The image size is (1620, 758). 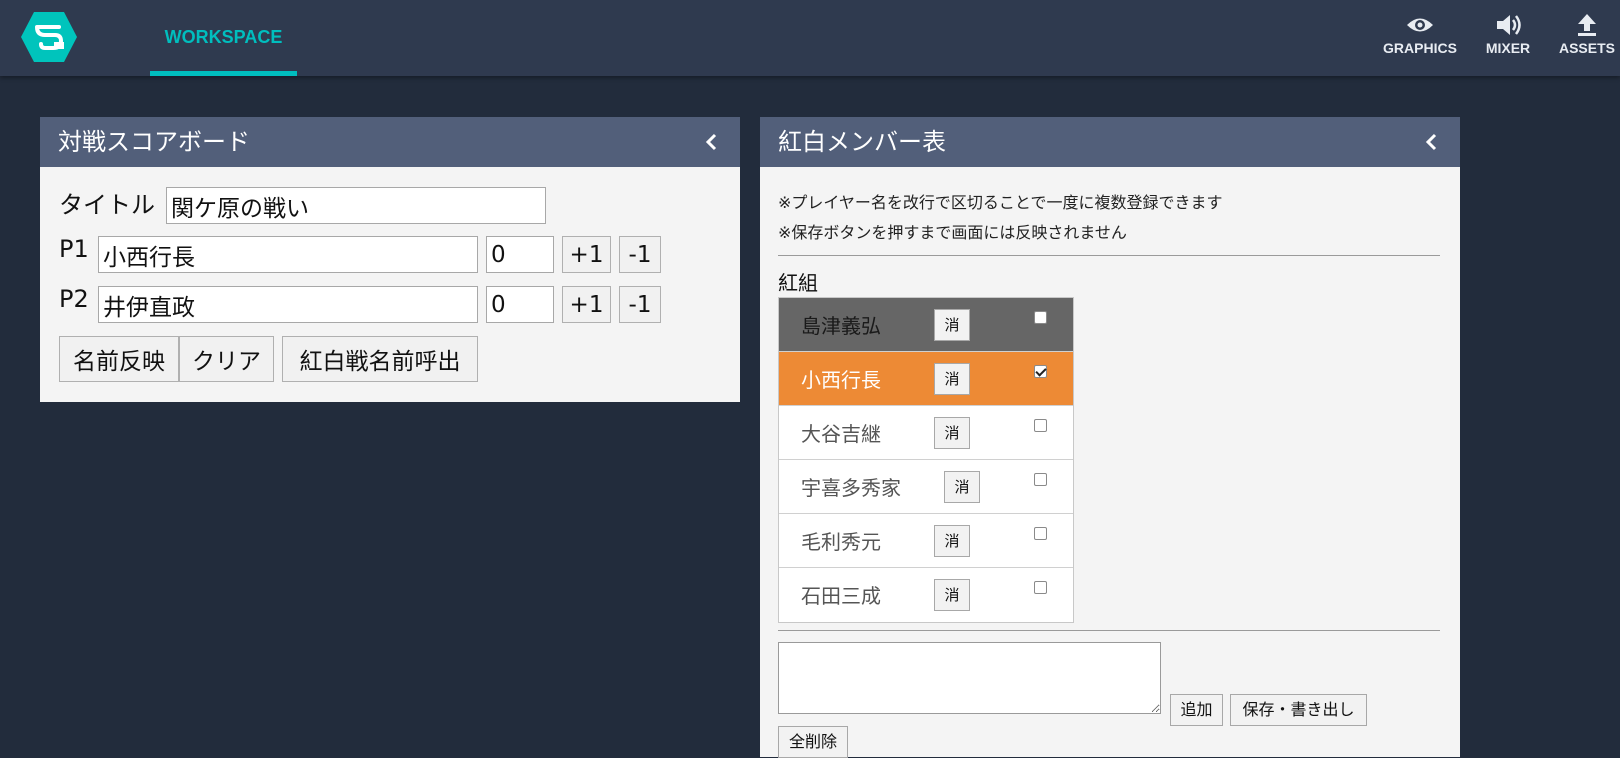 What do you see at coordinates (841, 542) in the screenshot?
I see `member-name: 毛利秀元` at bounding box center [841, 542].